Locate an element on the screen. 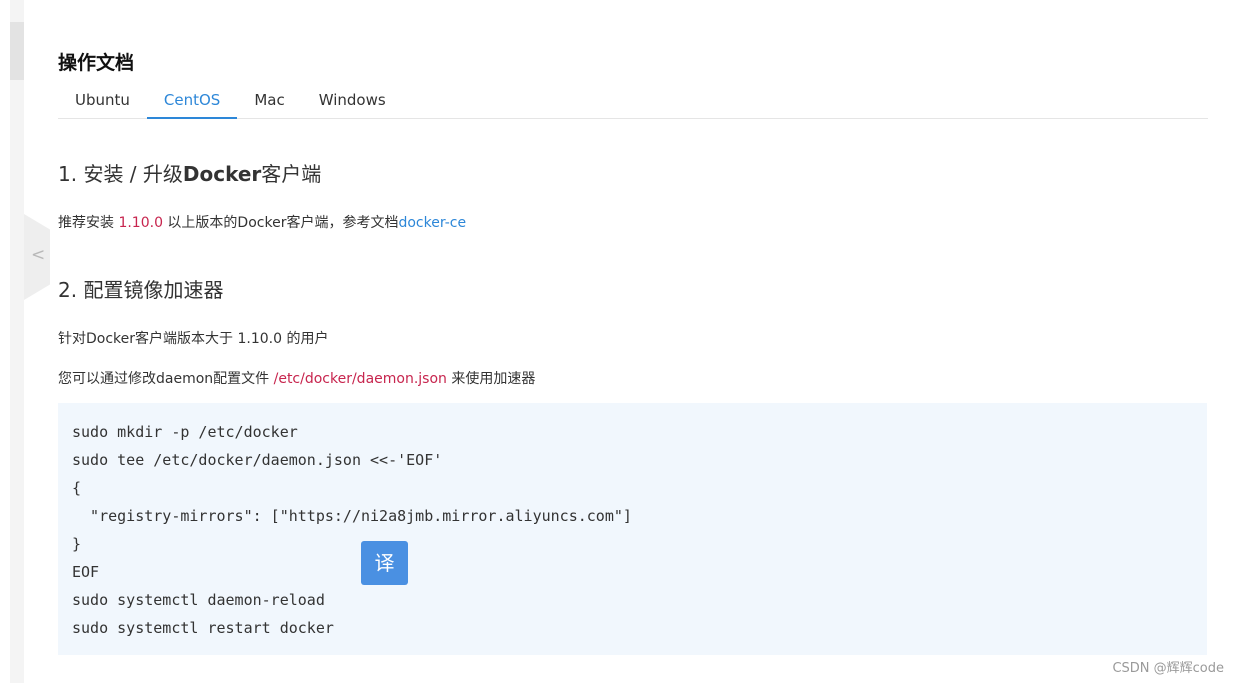 The height and width of the screenshot is (683, 1238). section-1-heading: 1. 安装 / 升级Docker客户端 is located at coordinates (189, 172).